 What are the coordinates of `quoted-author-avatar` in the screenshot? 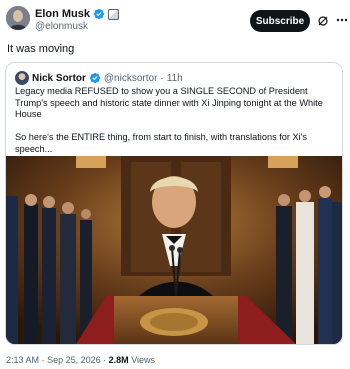 It's located at (22, 78).